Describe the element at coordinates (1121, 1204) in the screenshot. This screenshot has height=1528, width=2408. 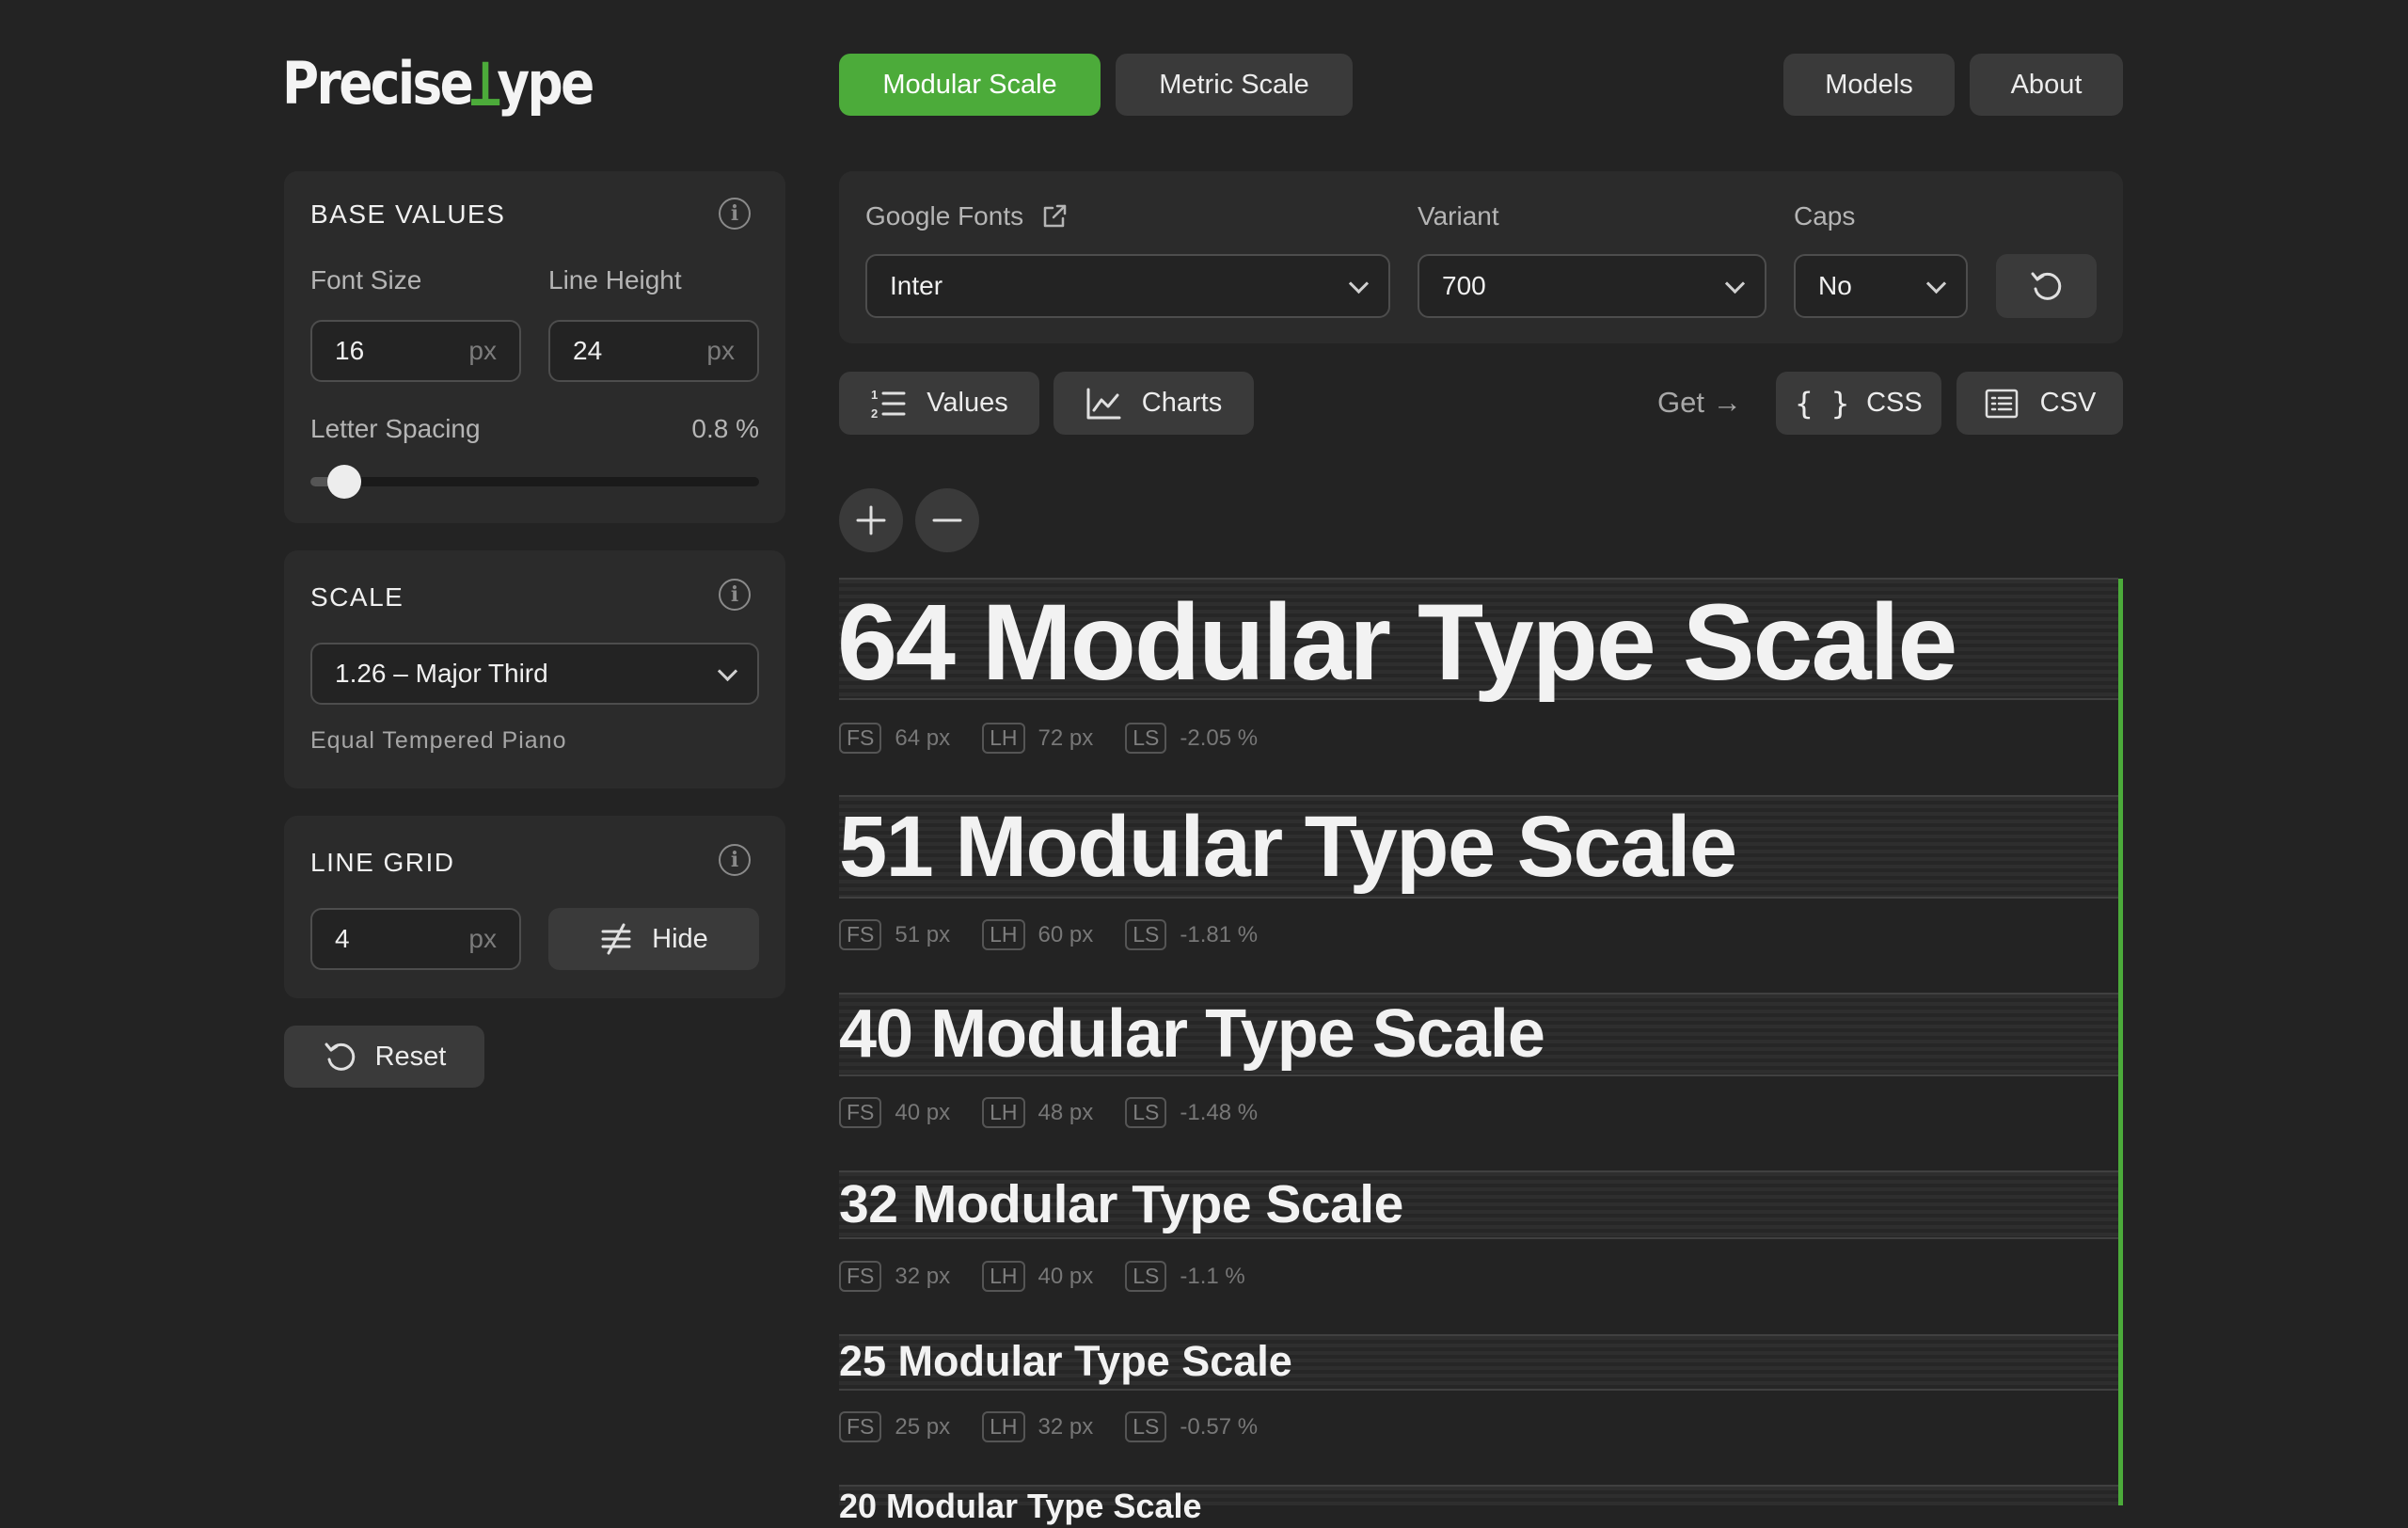
I see `specimen-32: 32 Modular Type Scale` at that location.